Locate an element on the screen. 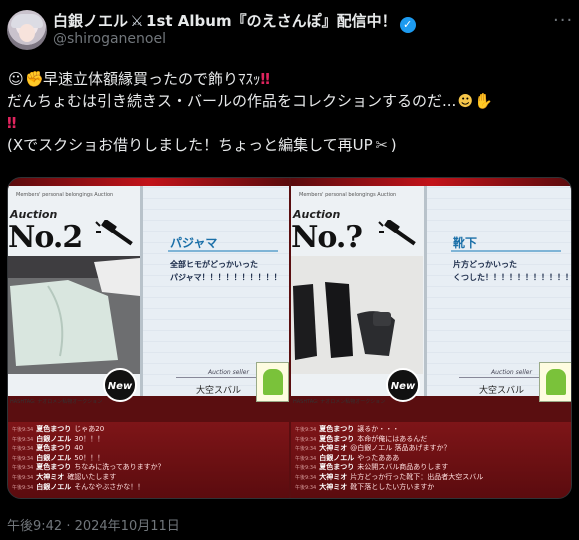 This screenshot has width=579, height=540. chat-text: @白銀ノエル 落品あげますか？ is located at coordinates (400, 448).